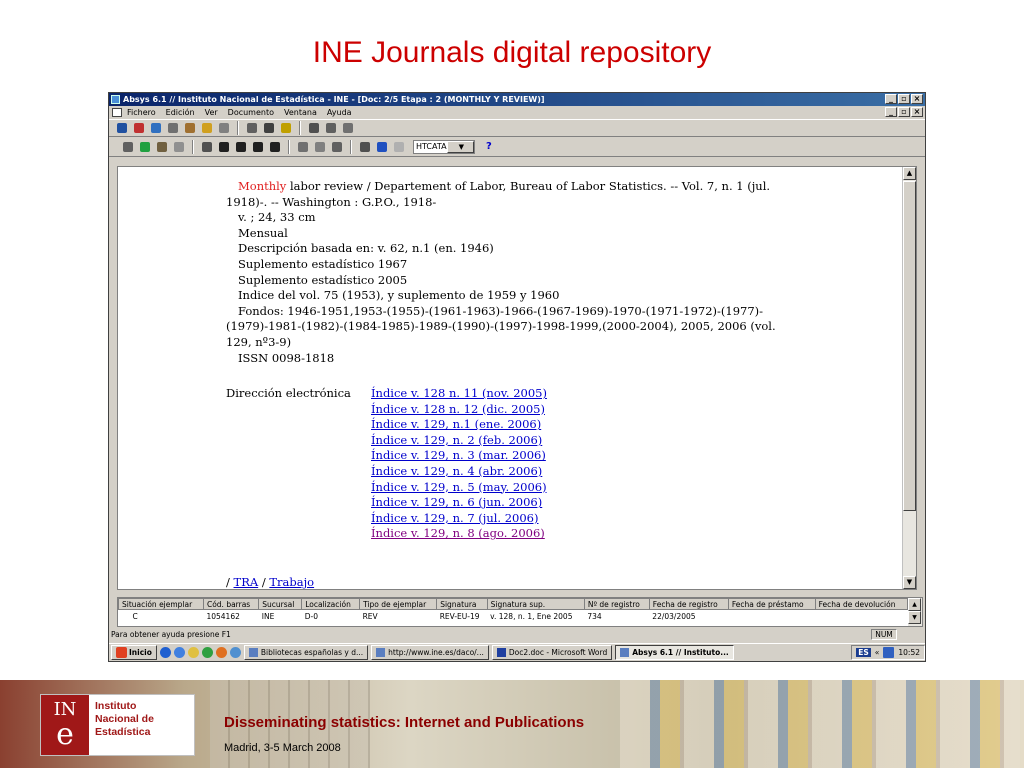 The height and width of the screenshot is (768, 1024). Describe the element at coordinates (914, 604) in the screenshot. I see `grid-scroll-up-icon: ▲` at that location.